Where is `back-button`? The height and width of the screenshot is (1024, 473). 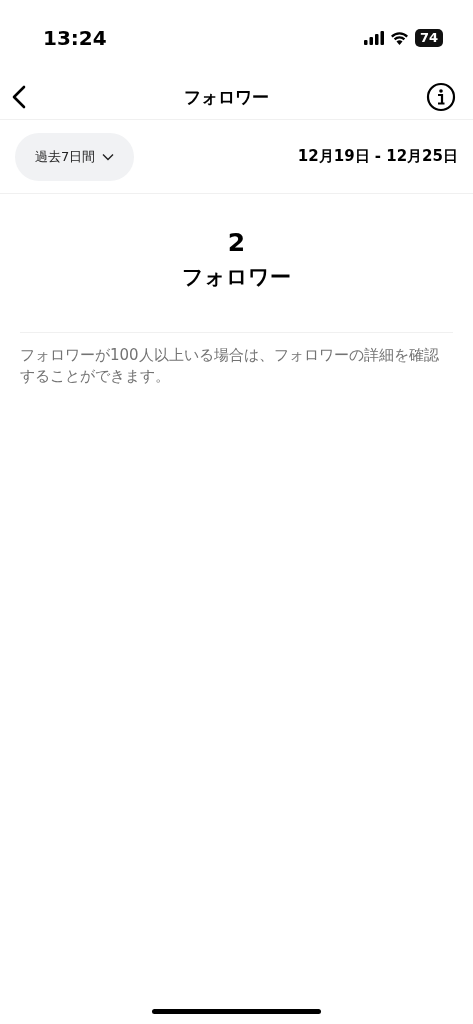
back-button is located at coordinates (19, 97).